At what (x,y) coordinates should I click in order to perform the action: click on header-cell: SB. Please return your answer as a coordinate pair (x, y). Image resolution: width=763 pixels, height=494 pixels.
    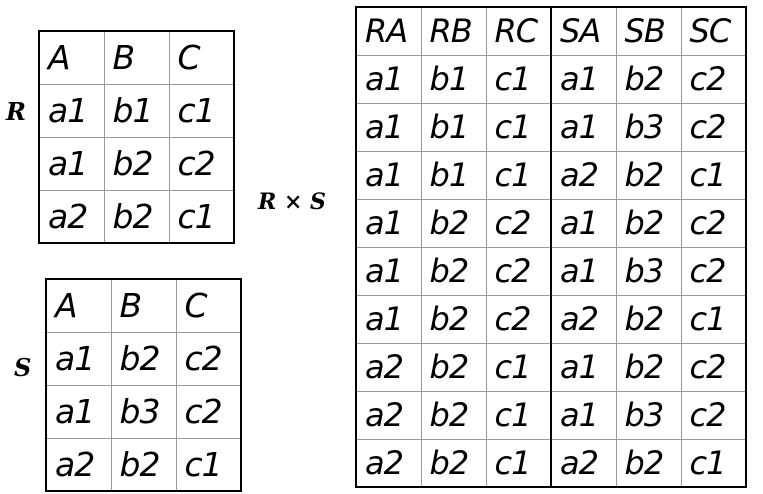
    Looking at the image, I should click on (648, 31).